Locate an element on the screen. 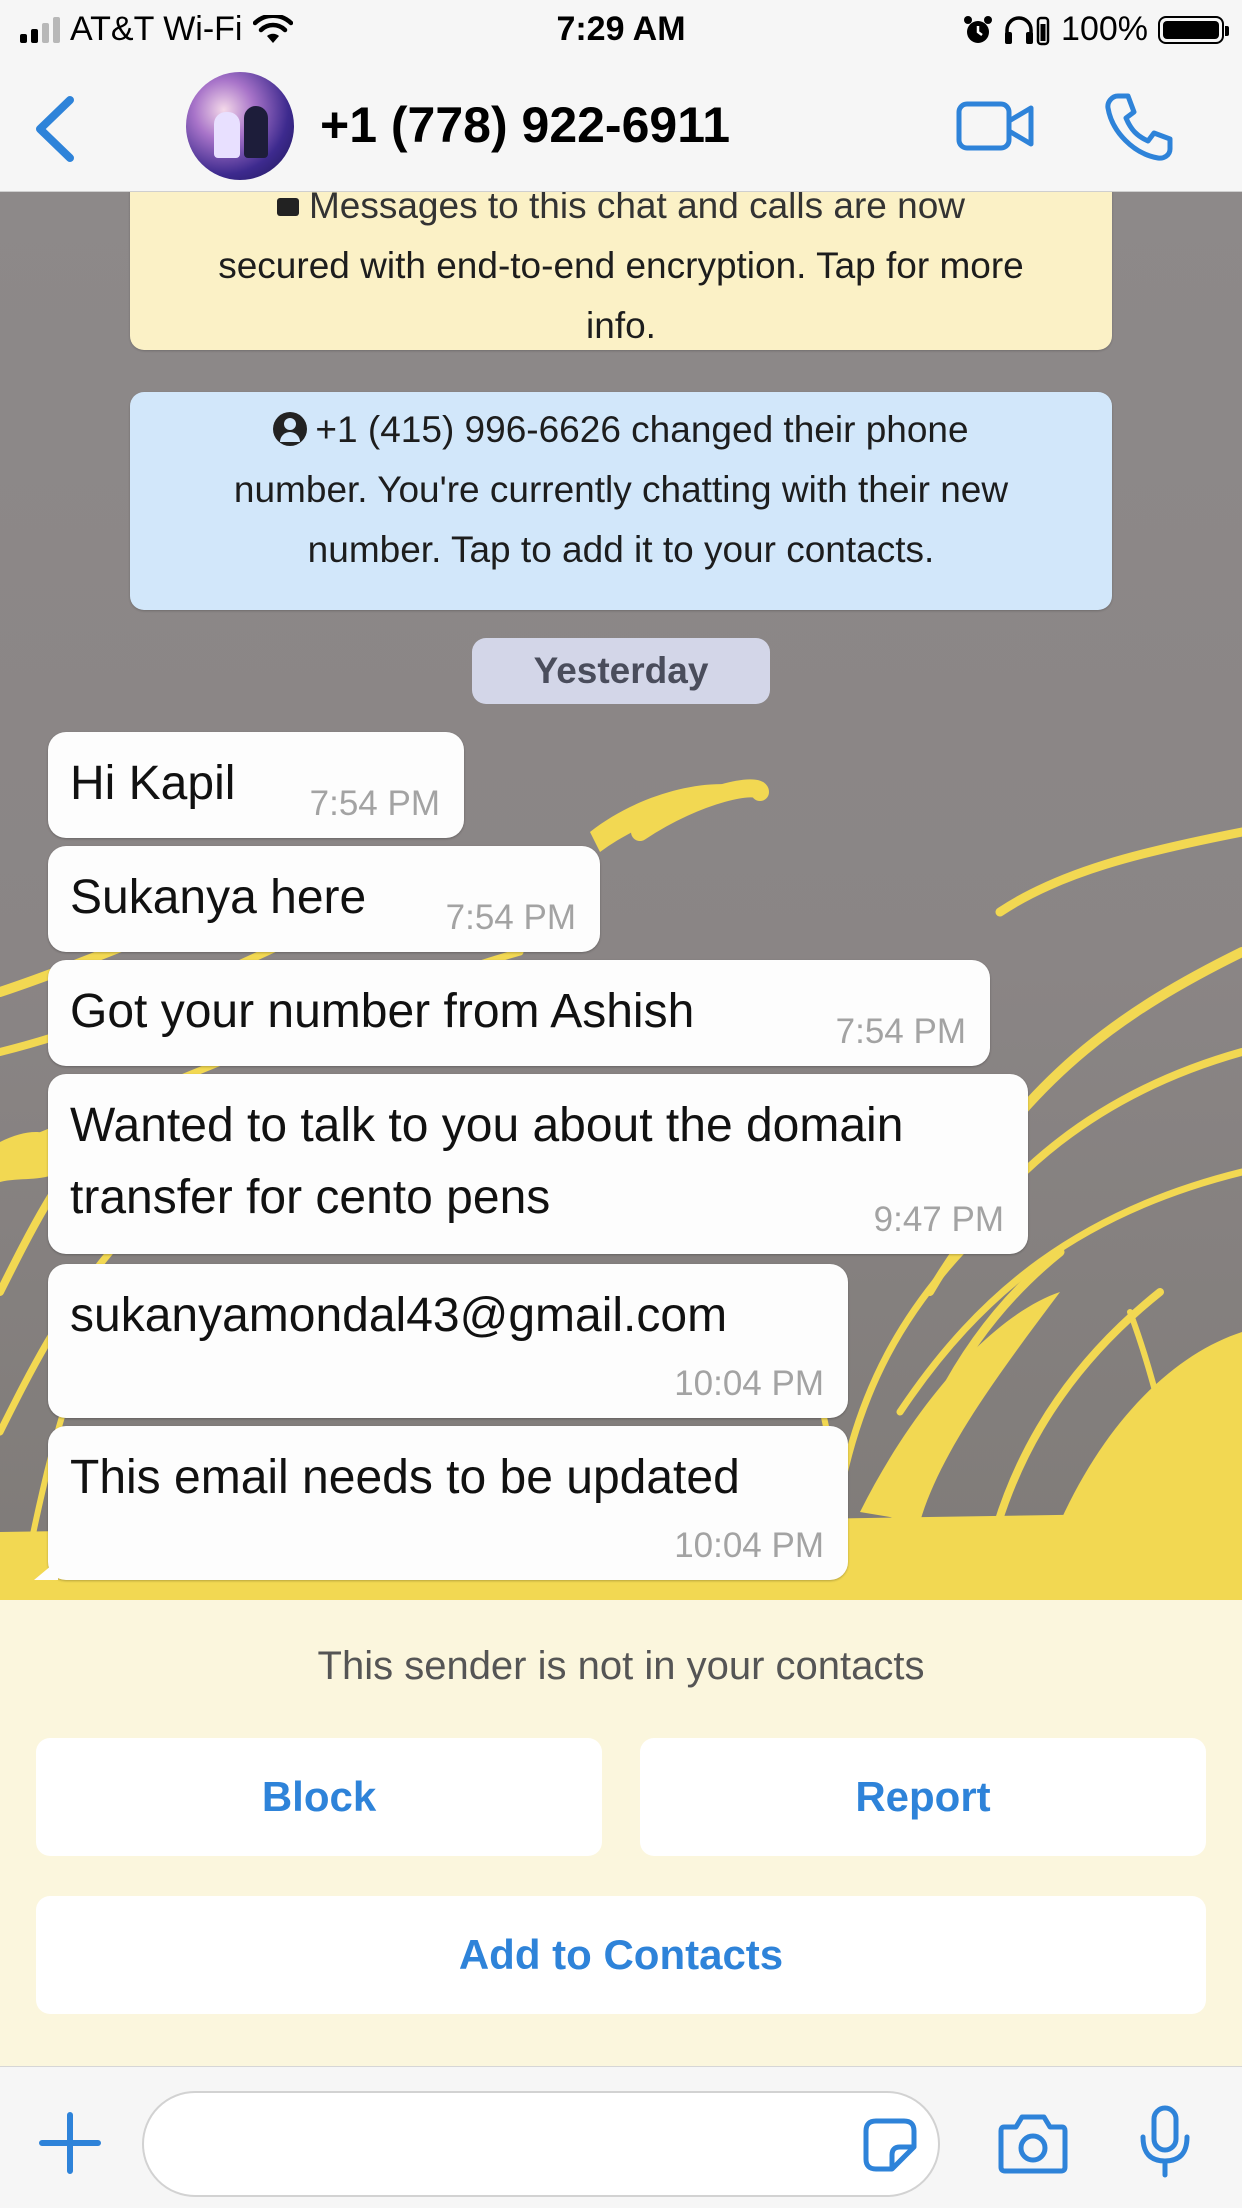 This screenshot has width=1242, height=2208. plus-icon is located at coordinates (70, 2143).